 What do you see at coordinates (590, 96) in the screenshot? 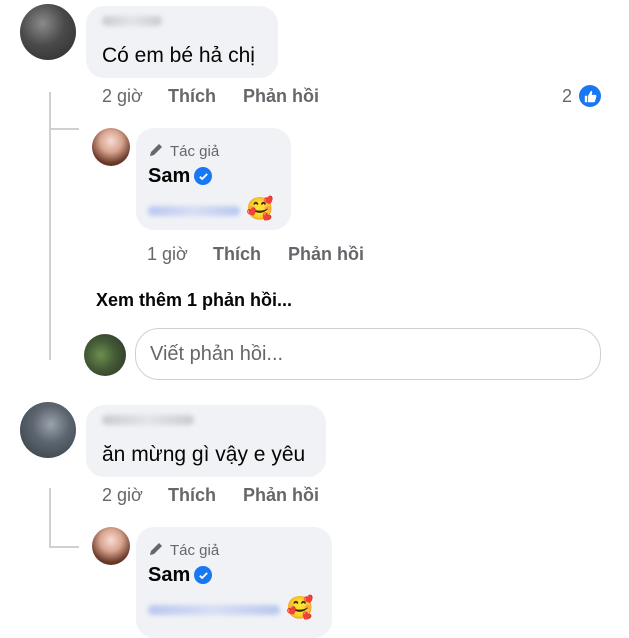
I see `like-reaction-icon` at bounding box center [590, 96].